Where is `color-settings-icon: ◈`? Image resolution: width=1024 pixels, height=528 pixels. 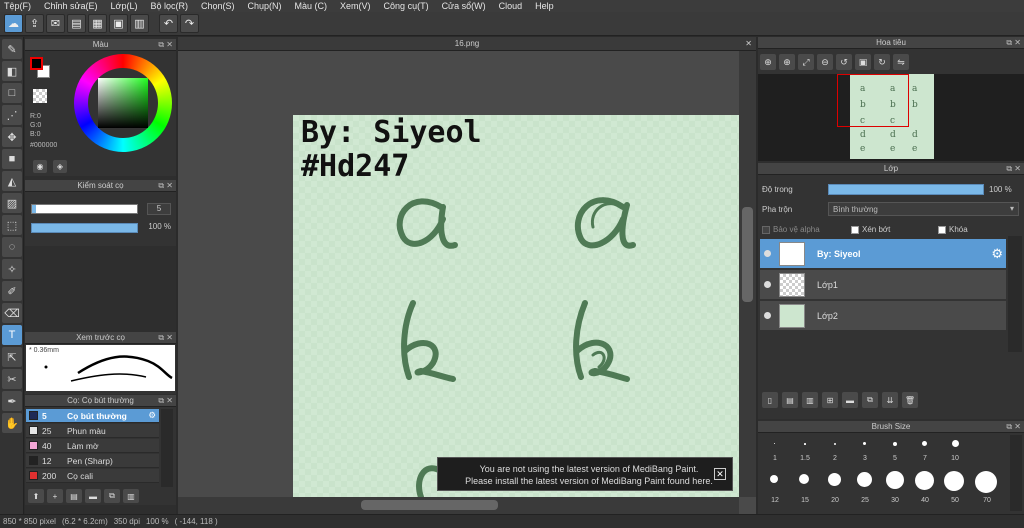
color-settings-icon: ◈ is located at coordinates (60, 166).